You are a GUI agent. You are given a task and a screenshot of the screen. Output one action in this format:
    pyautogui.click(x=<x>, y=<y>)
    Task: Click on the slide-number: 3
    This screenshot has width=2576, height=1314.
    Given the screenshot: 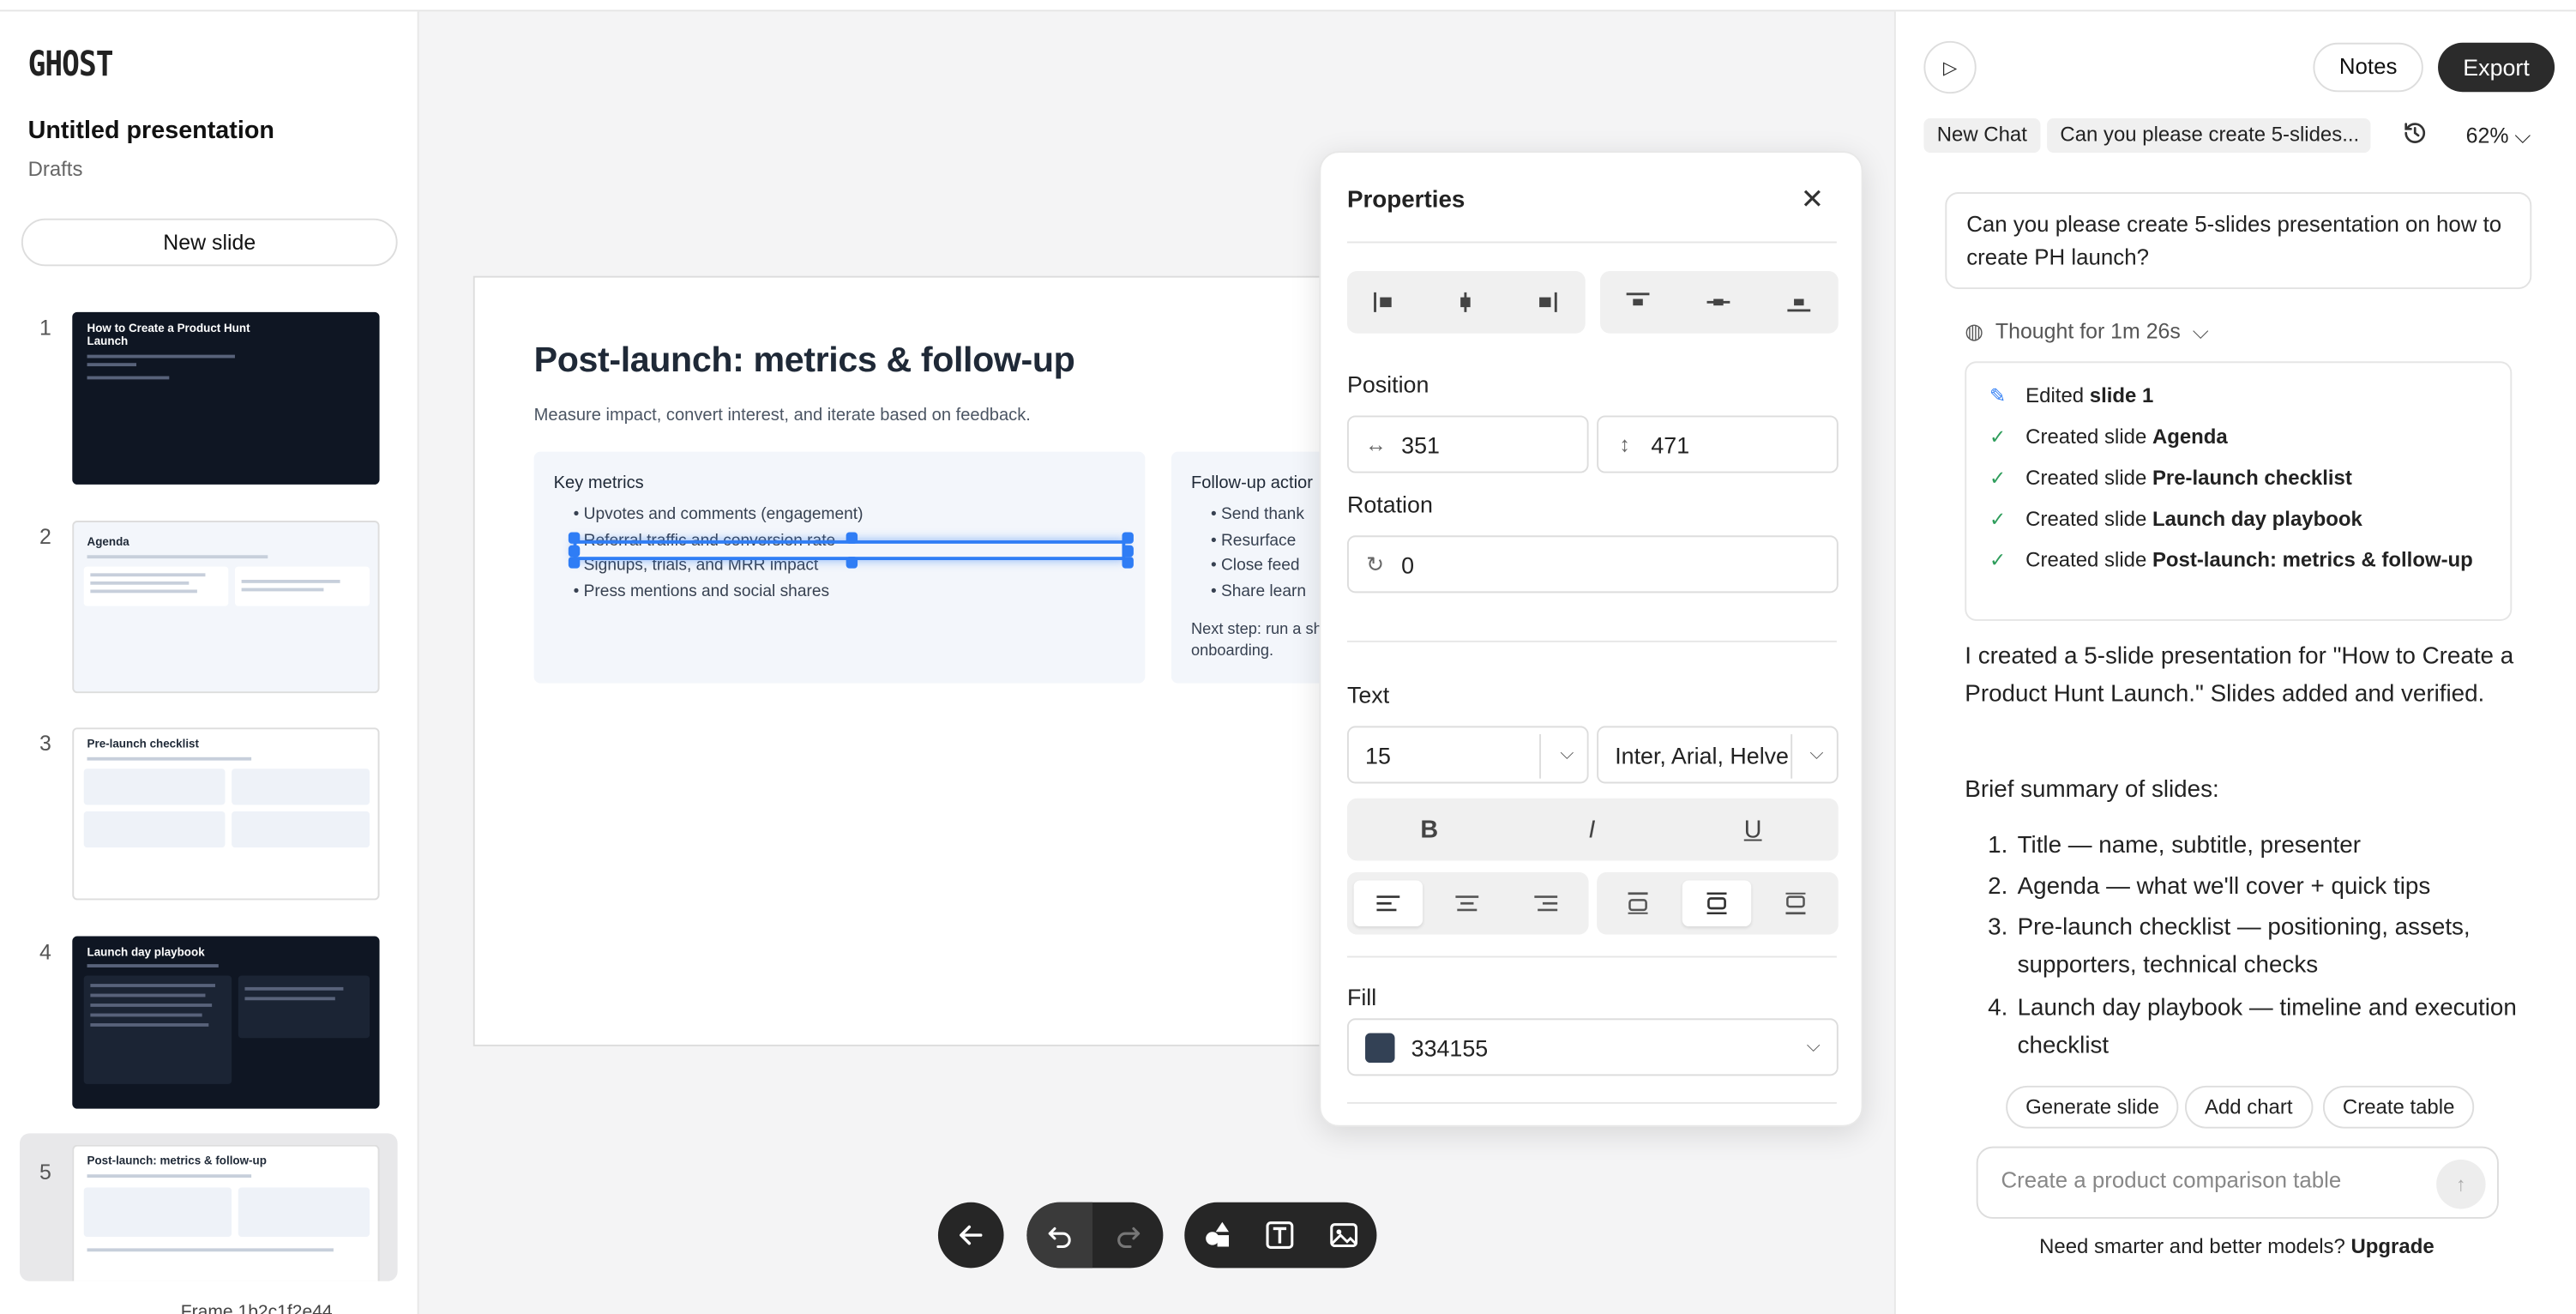 What is the action you would take?
    pyautogui.click(x=45, y=743)
    